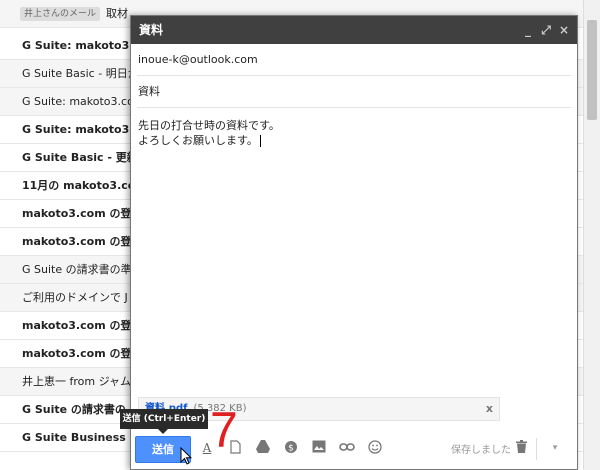 This screenshot has height=470, width=600. I want to click on toolbar-divider, so click(536, 449).